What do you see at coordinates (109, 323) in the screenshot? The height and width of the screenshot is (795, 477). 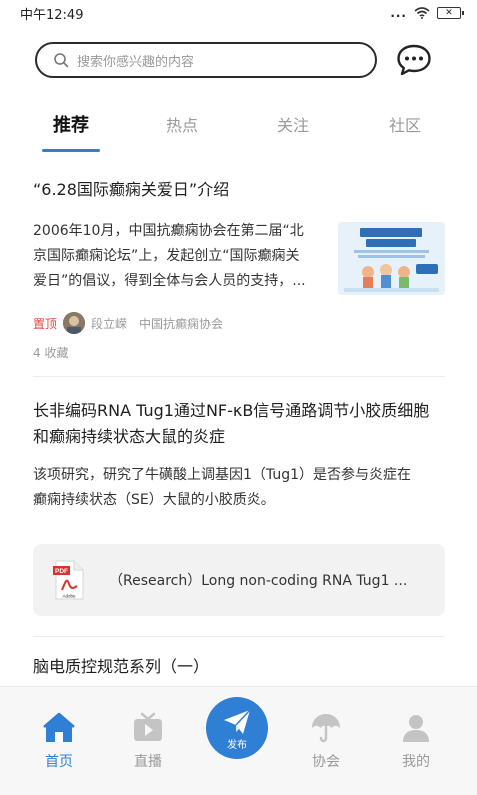 I see `author-name: 段立嵘` at bounding box center [109, 323].